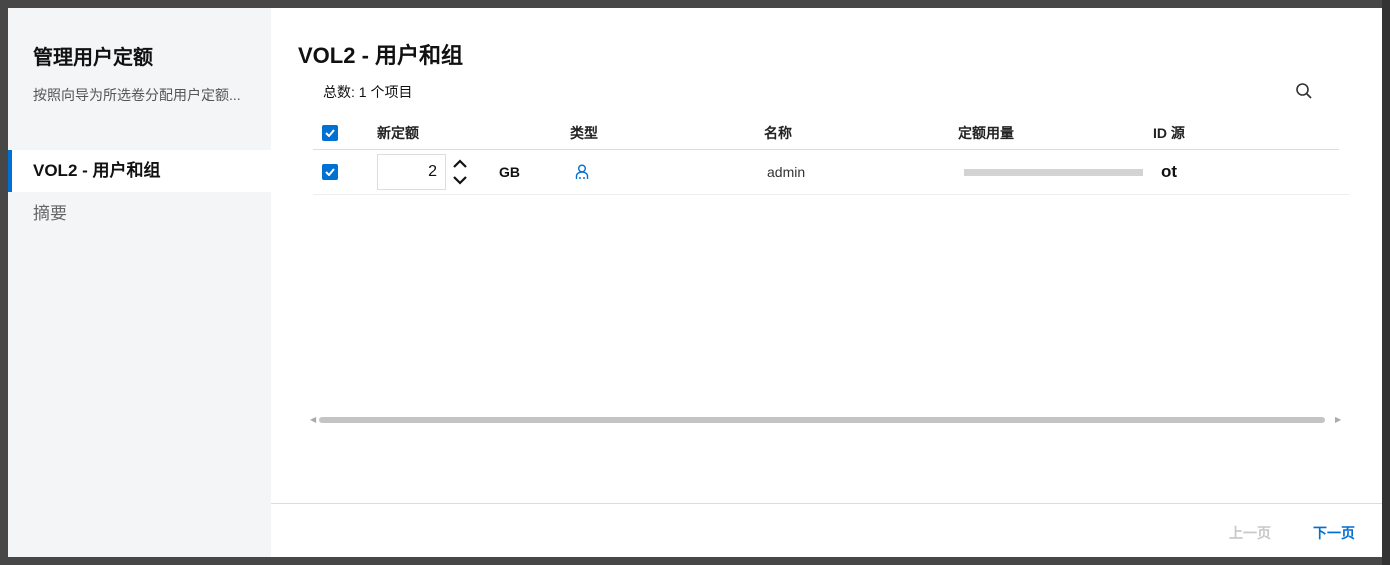 The image size is (1390, 565). I want to click on step-users-groups: VOL2 - 用户和组, so click(139, 171).